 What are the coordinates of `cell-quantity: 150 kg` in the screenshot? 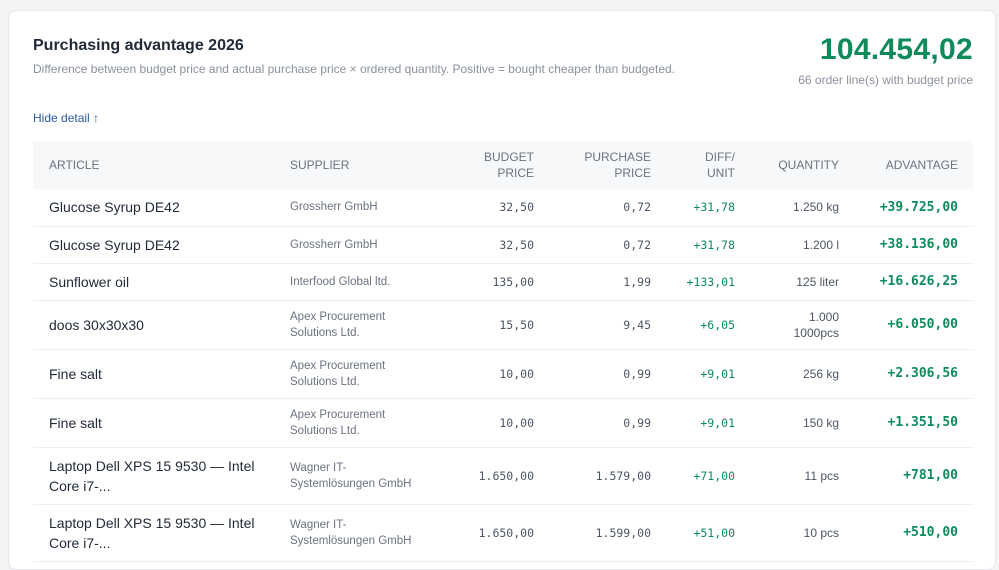 It's located at (803, 423).